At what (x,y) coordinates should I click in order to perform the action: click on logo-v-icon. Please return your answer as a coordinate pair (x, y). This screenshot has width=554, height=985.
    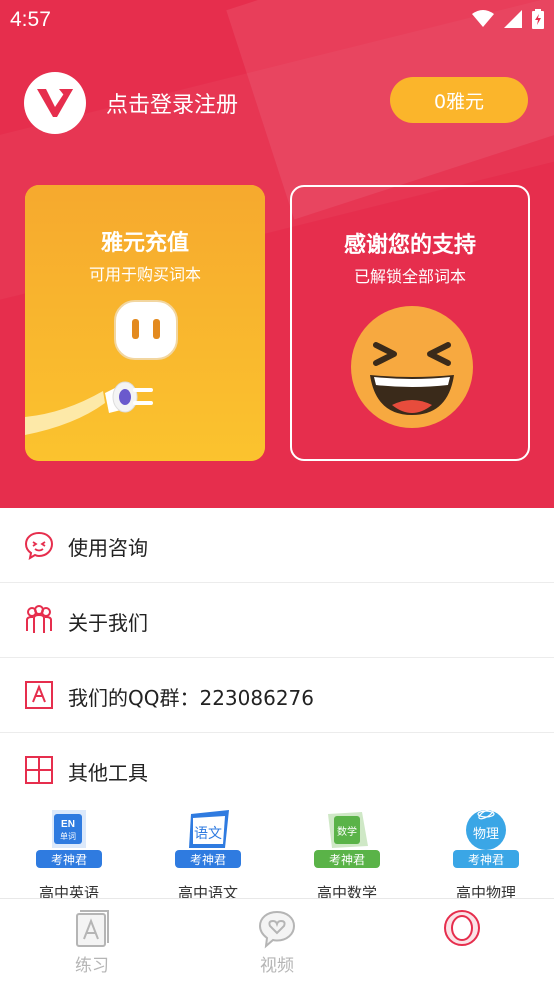
    Looking at the image, I should click on (55, 103).